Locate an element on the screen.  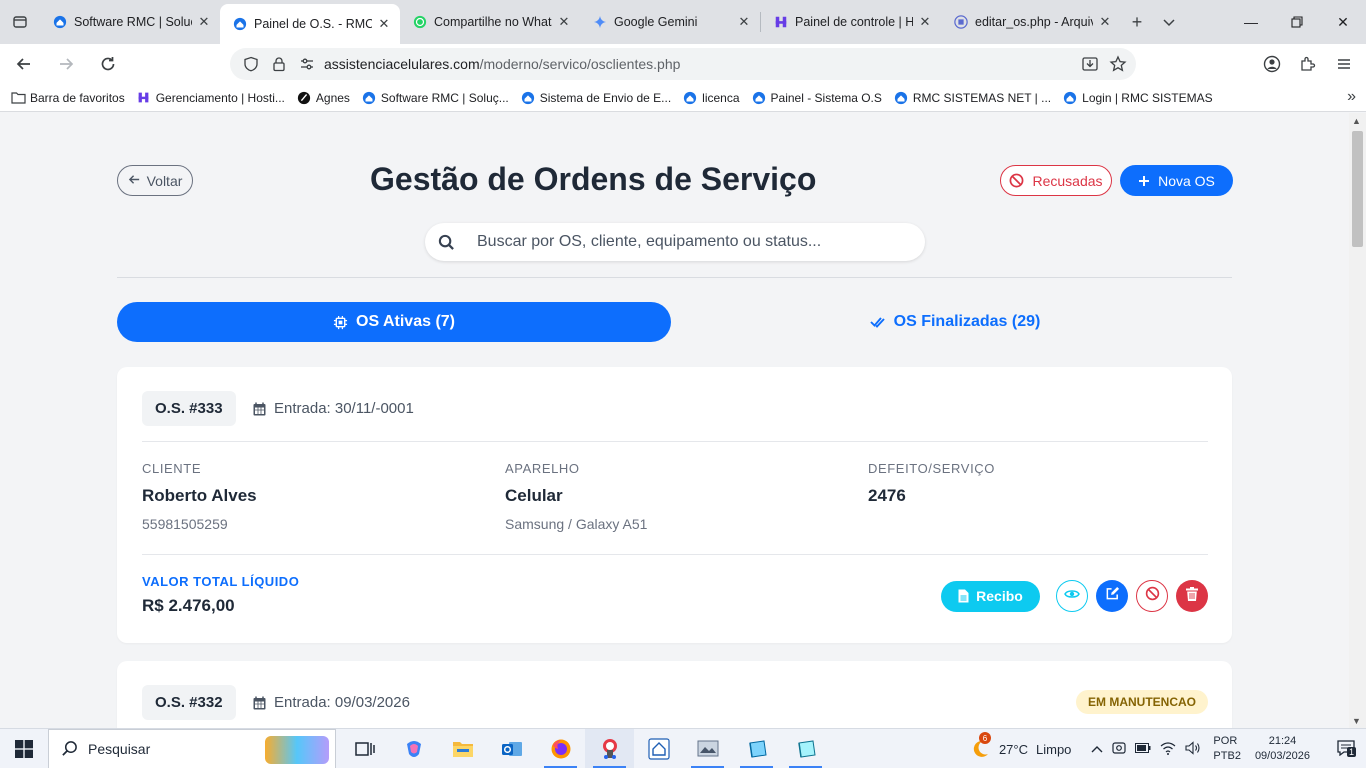
eye-icon is located at coordinates (1072, 596).